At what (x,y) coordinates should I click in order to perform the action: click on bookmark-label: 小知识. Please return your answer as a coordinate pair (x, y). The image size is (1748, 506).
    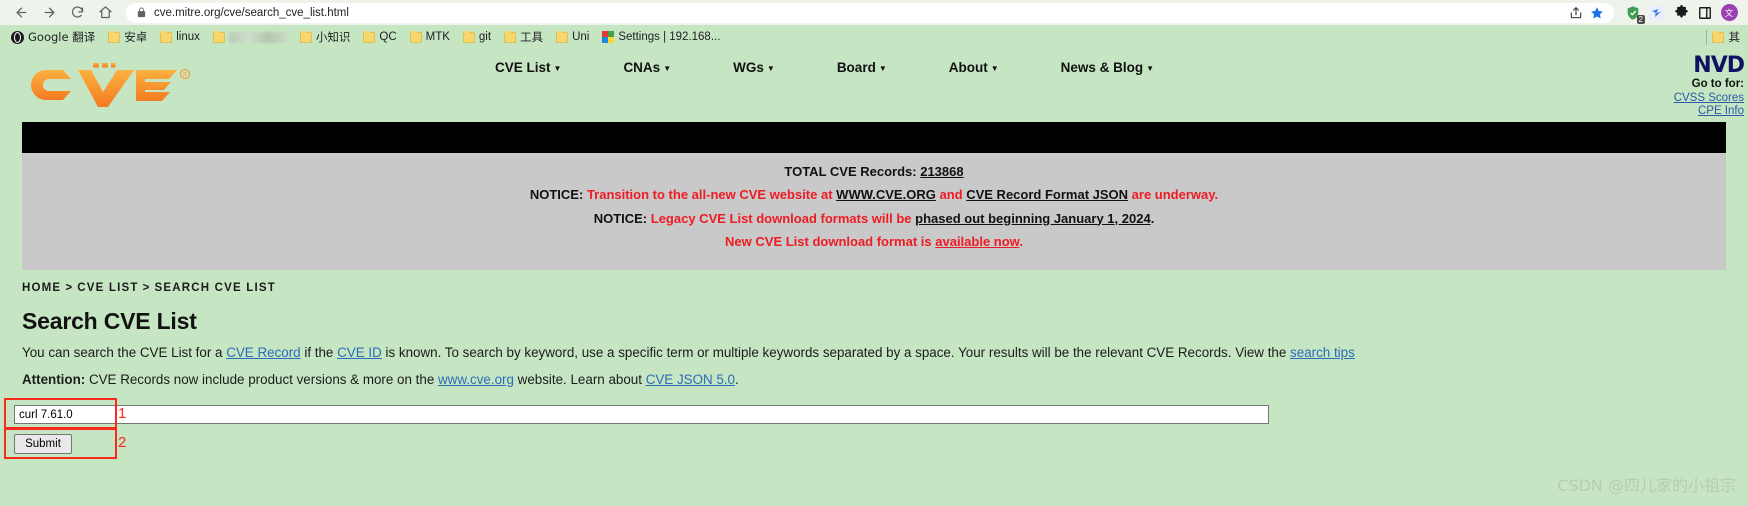
    Looking at the image, I should click on (333, 37).